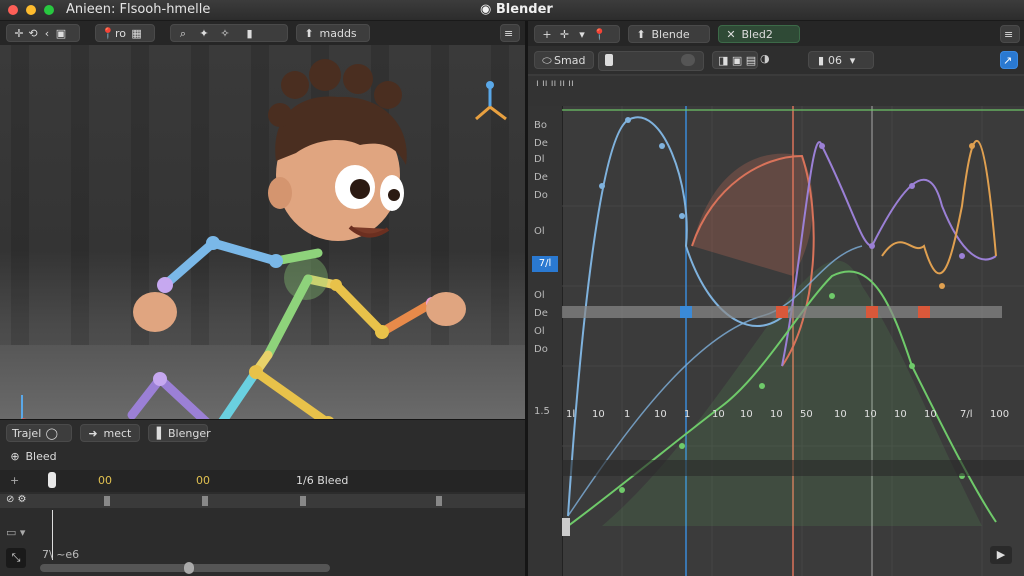 The height and width of the screenshot is (576, 1024). Describe the element at coordinates (183, 33) in the screenshot. I see `search-icon: ⌕` at that location.